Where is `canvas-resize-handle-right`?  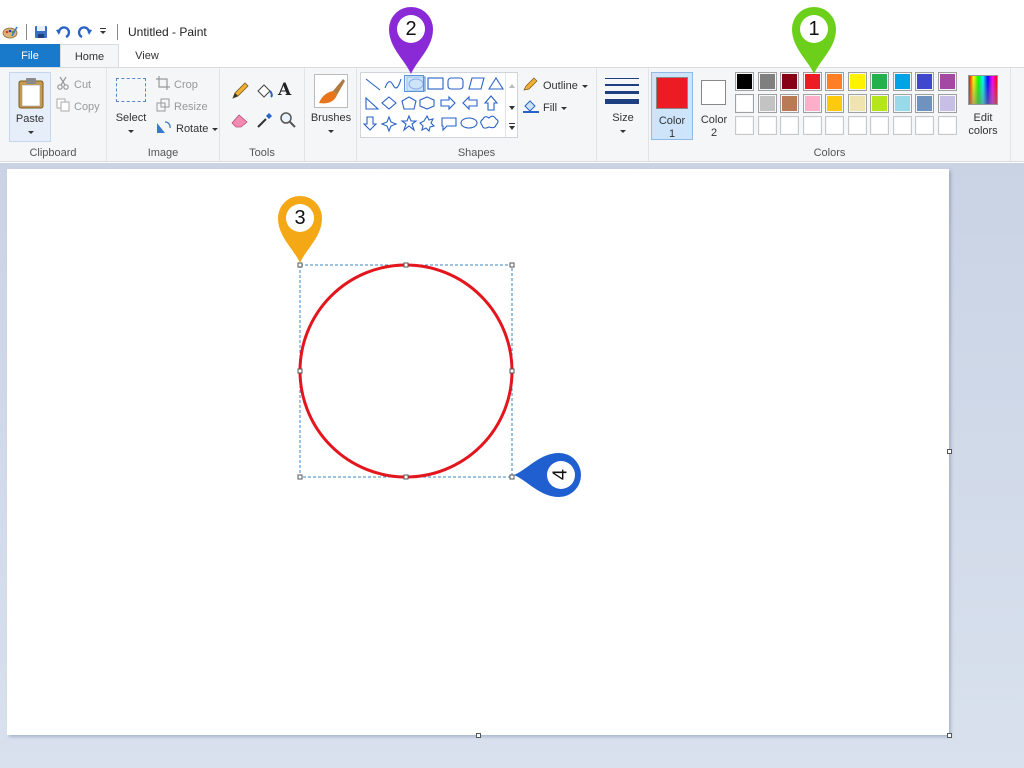 canvas-resize-handle-right is located at coordinates (949, 451).